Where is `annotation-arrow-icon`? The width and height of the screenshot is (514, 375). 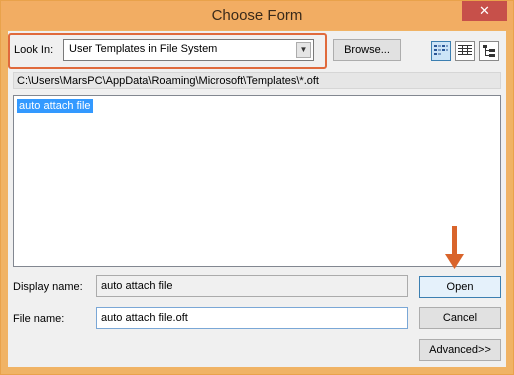
annotation-arrow-icon is located at coordinates (454, 247).